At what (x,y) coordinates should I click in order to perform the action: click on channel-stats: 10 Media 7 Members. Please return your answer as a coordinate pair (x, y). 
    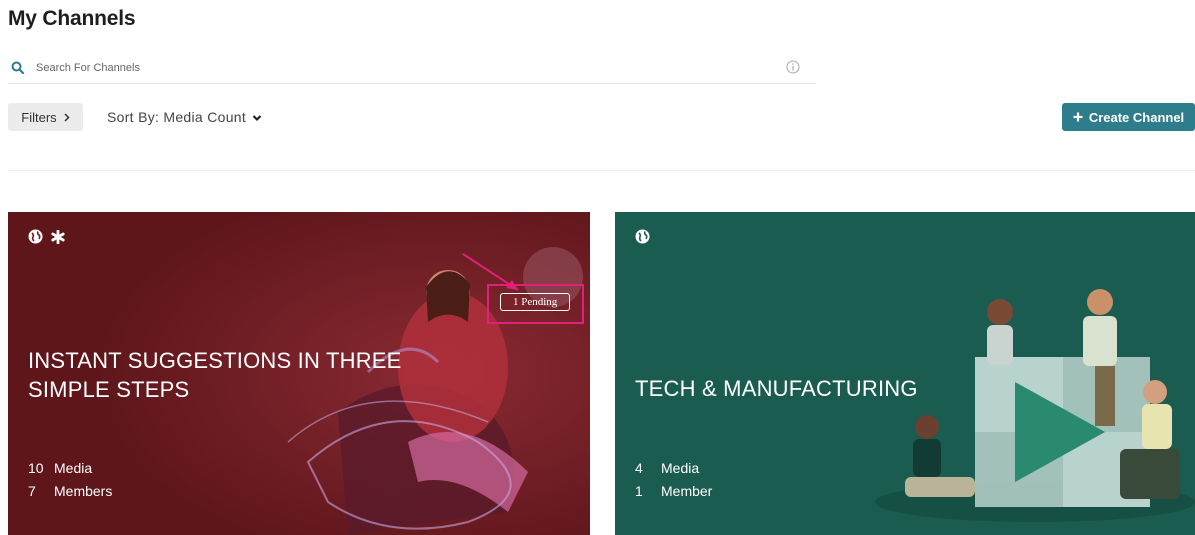
    Looking at the image, I should click on (70, 480).